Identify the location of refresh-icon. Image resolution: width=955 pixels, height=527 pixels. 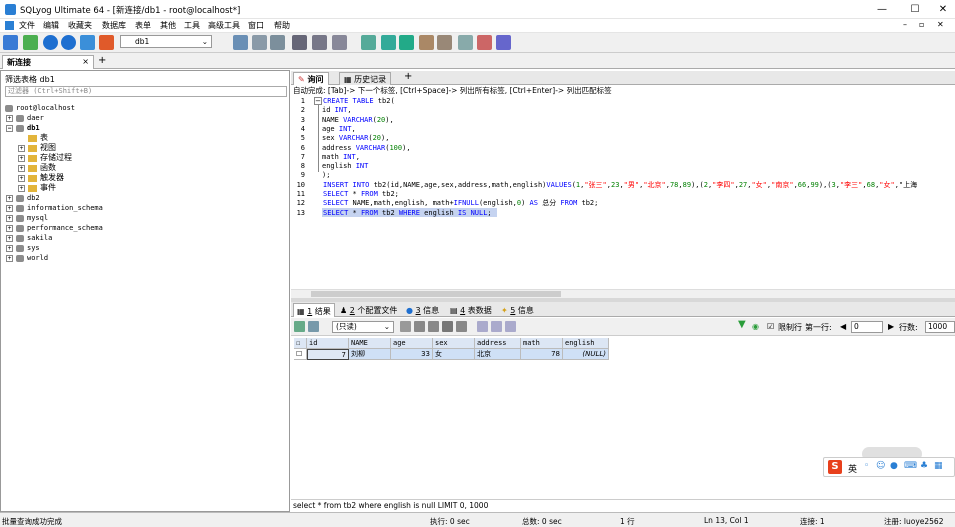
(30, 42).